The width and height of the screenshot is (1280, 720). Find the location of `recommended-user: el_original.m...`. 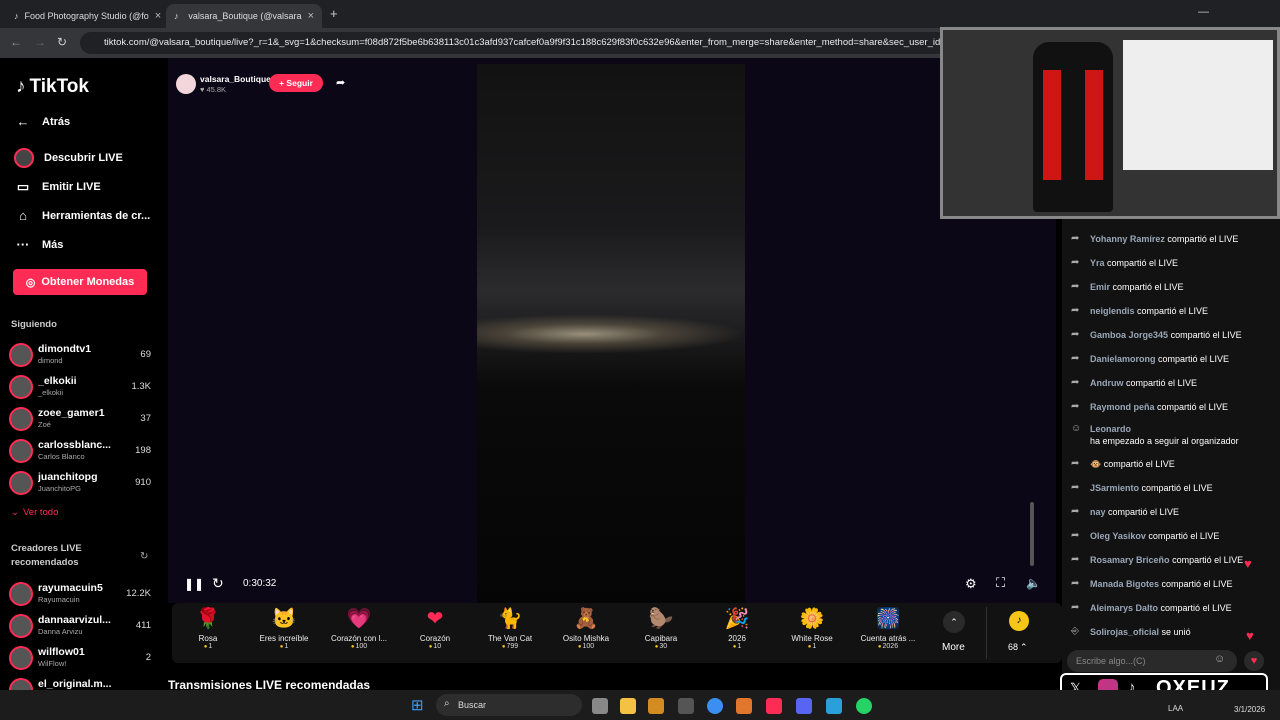

recommended-user: el_original.m... is located at coordinates (80, 683).